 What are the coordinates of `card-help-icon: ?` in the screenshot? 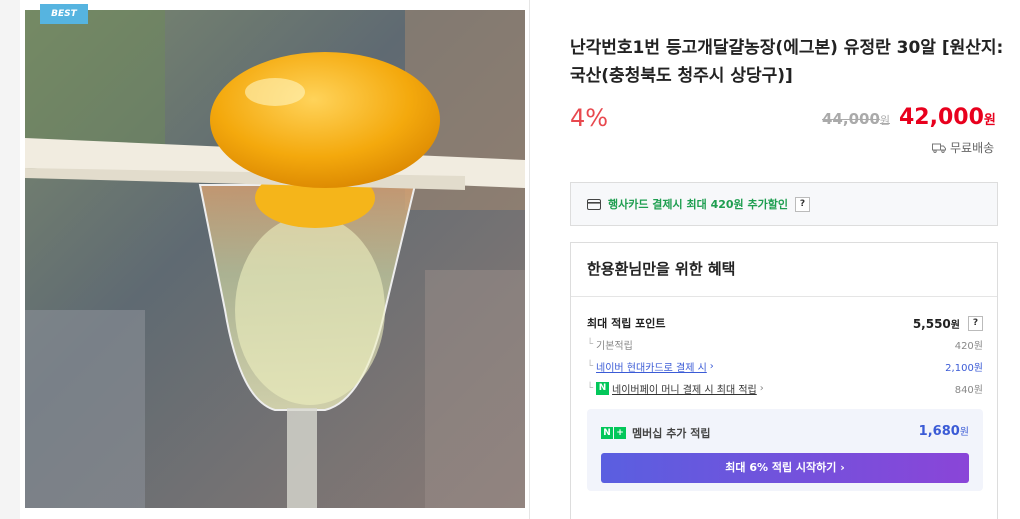 It's located at (802, 204).